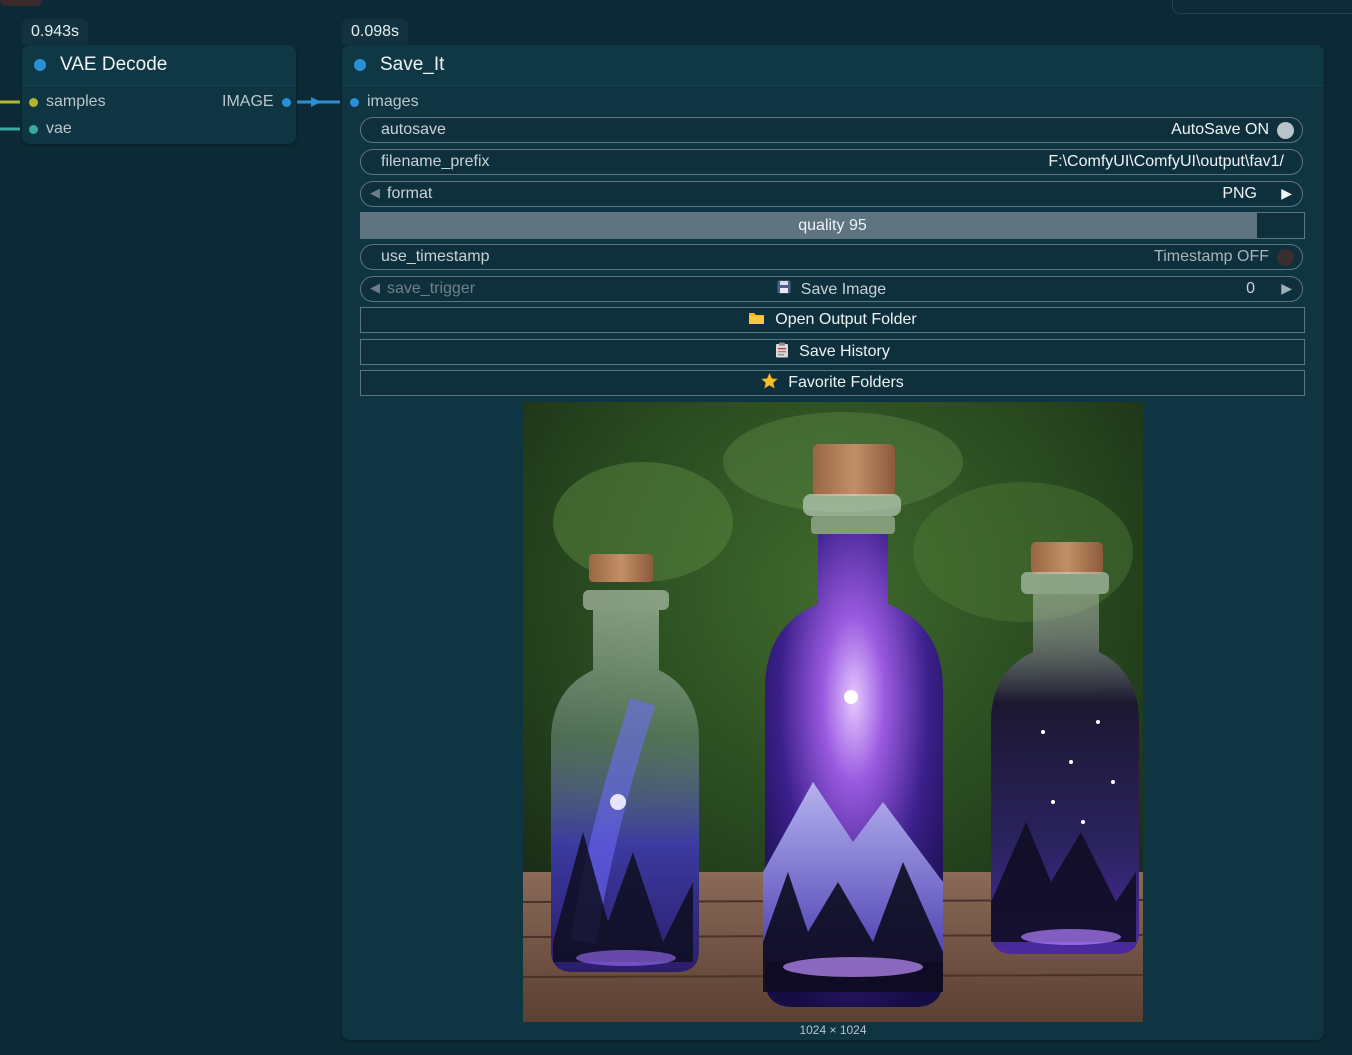 The width and height of the screenshot is (1352, 1055). I want to click on preview-dimensions: 1024 × 1024, so click(833, 1030).